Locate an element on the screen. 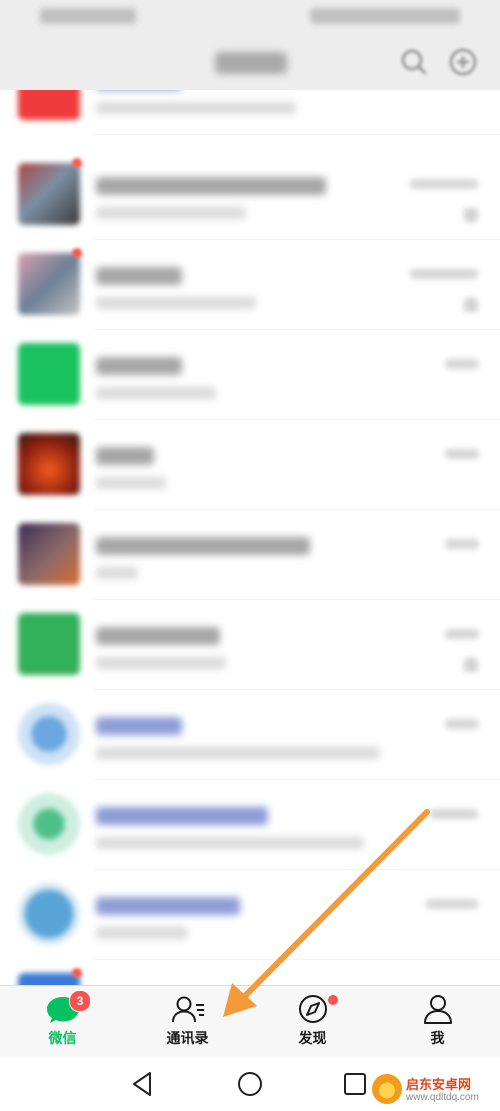  tab-label: 微信 is located at coordinates (62, 1039).